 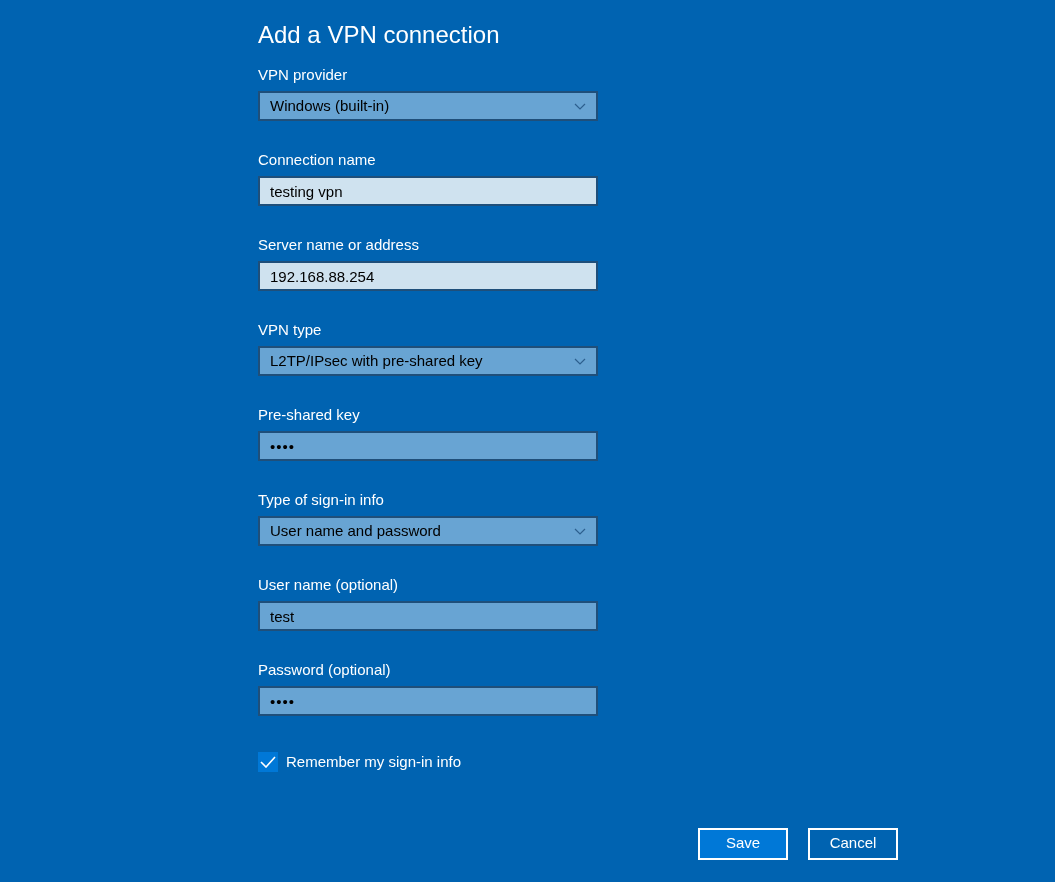 I want to click on field-label: Type of sign-in info, so click(x=321, y=500).